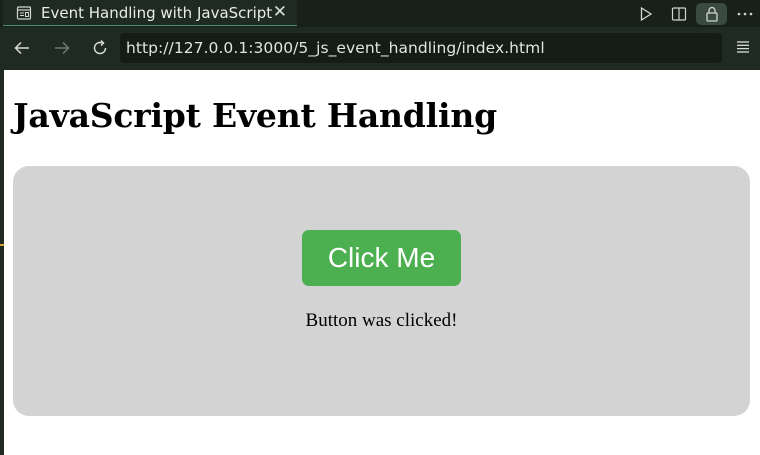 This screenshot has width=760, height=455. I want to click on forward-icon, so click(62, 48).